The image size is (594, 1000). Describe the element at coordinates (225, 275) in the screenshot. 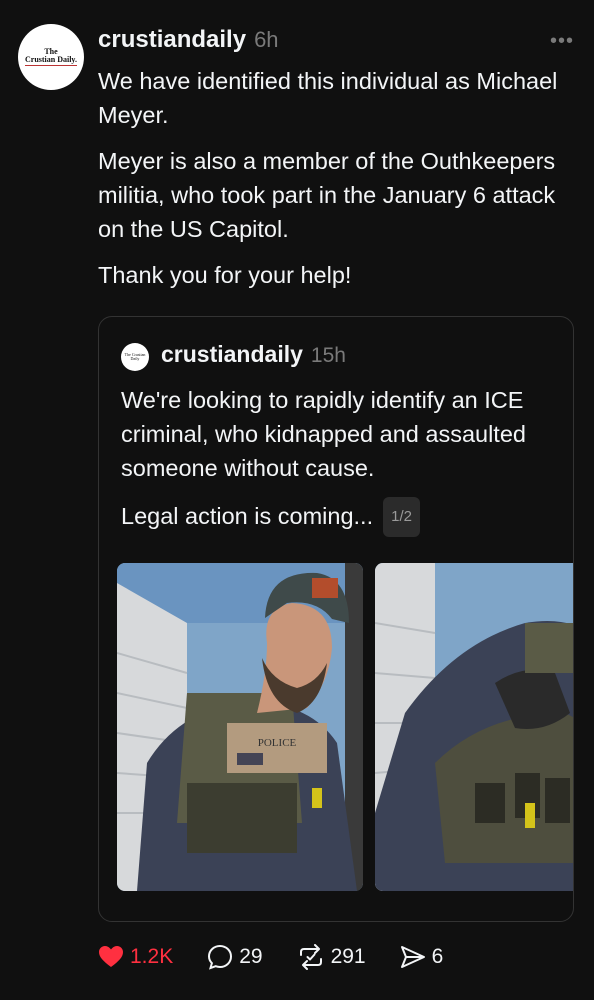

I see `post-paragraph: Thank you for your help!` at that location.